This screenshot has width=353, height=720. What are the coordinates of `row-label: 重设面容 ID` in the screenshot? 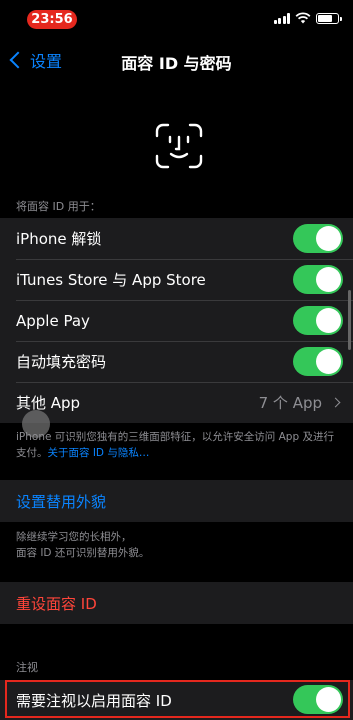 It's located at (56, 603).